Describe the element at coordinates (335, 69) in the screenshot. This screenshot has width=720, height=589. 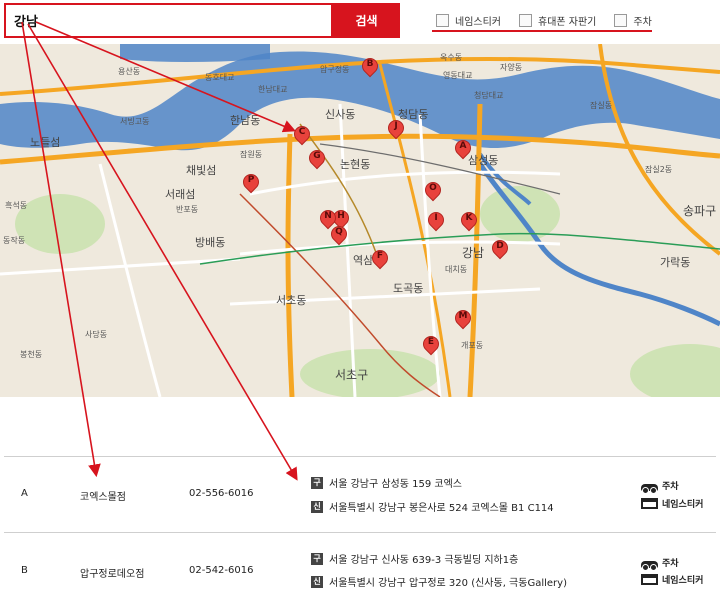
I see `map-label: 압구정동` at that location.